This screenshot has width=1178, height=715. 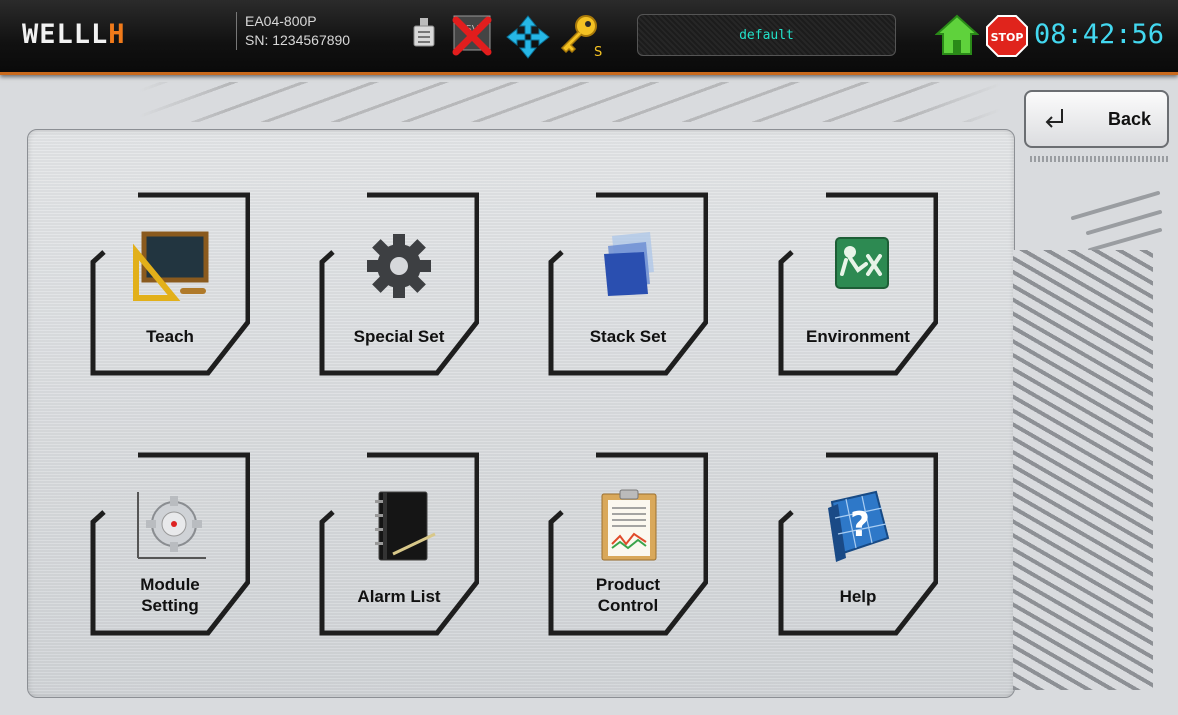 What do you see at coordinates (170, 584) in the screenshot?
I see `tile-label-line1: Module` at bounding box center [170, 584].